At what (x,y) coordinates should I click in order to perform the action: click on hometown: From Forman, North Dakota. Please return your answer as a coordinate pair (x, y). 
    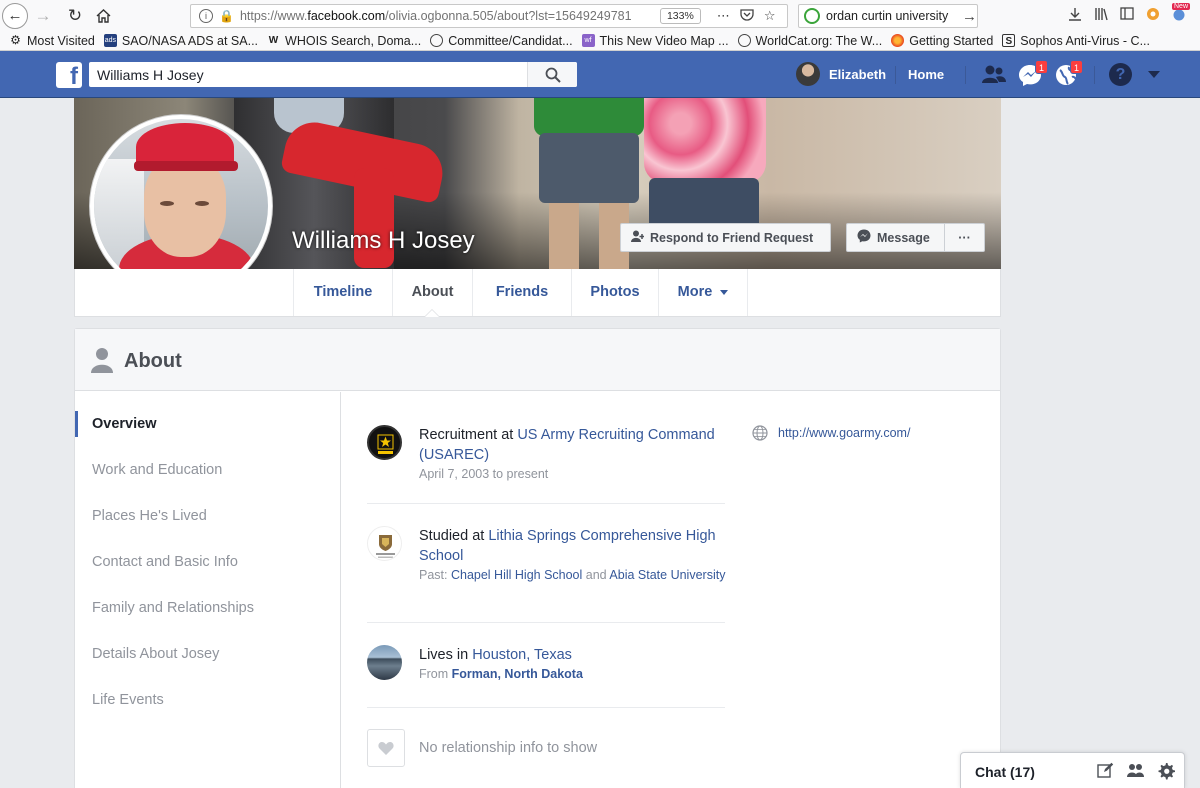
    Looking at the image, I should click on (574, 674).